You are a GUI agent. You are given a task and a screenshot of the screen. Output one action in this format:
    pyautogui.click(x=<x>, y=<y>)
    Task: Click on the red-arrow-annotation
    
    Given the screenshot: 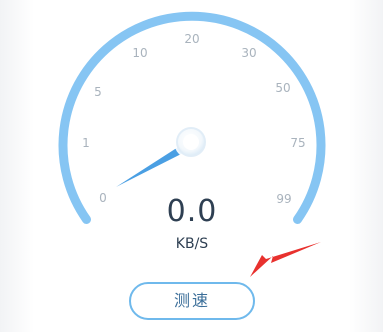 What is the action you would take?
    pyautogui.click(x=285, y=259)
    